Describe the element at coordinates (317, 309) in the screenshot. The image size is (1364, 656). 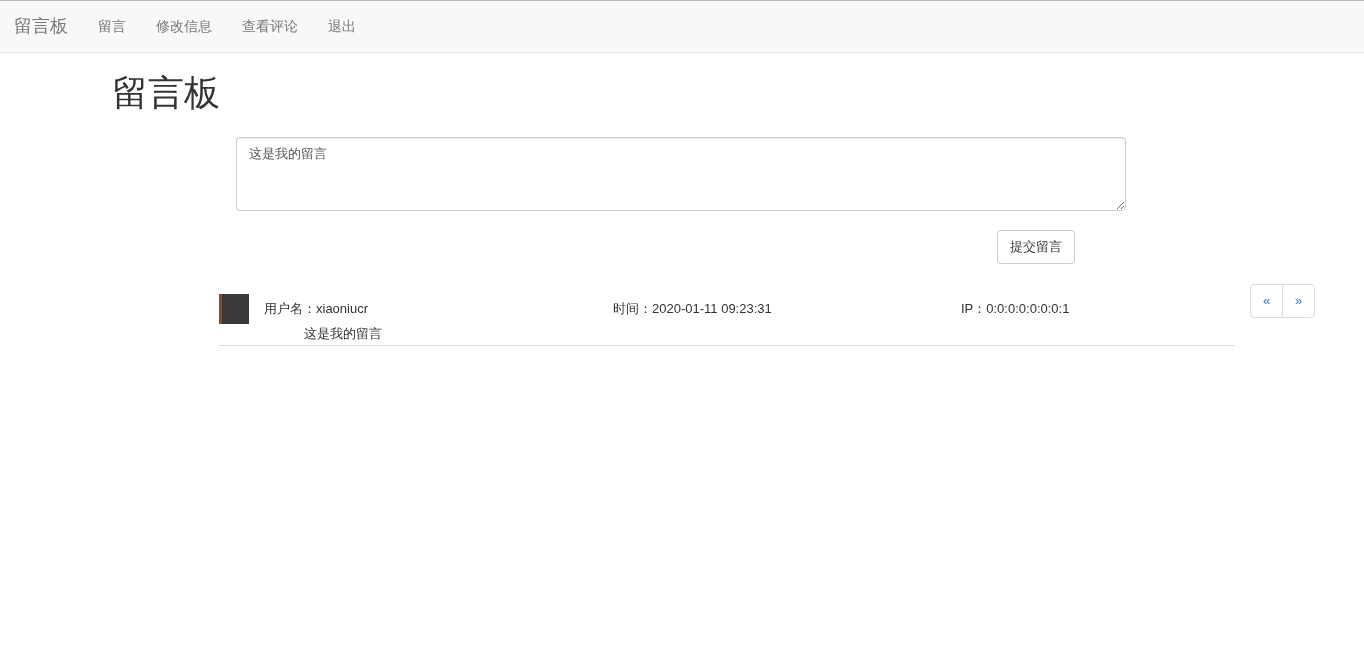
I see `username-text: 用户名：xiaoniucr` at that location.